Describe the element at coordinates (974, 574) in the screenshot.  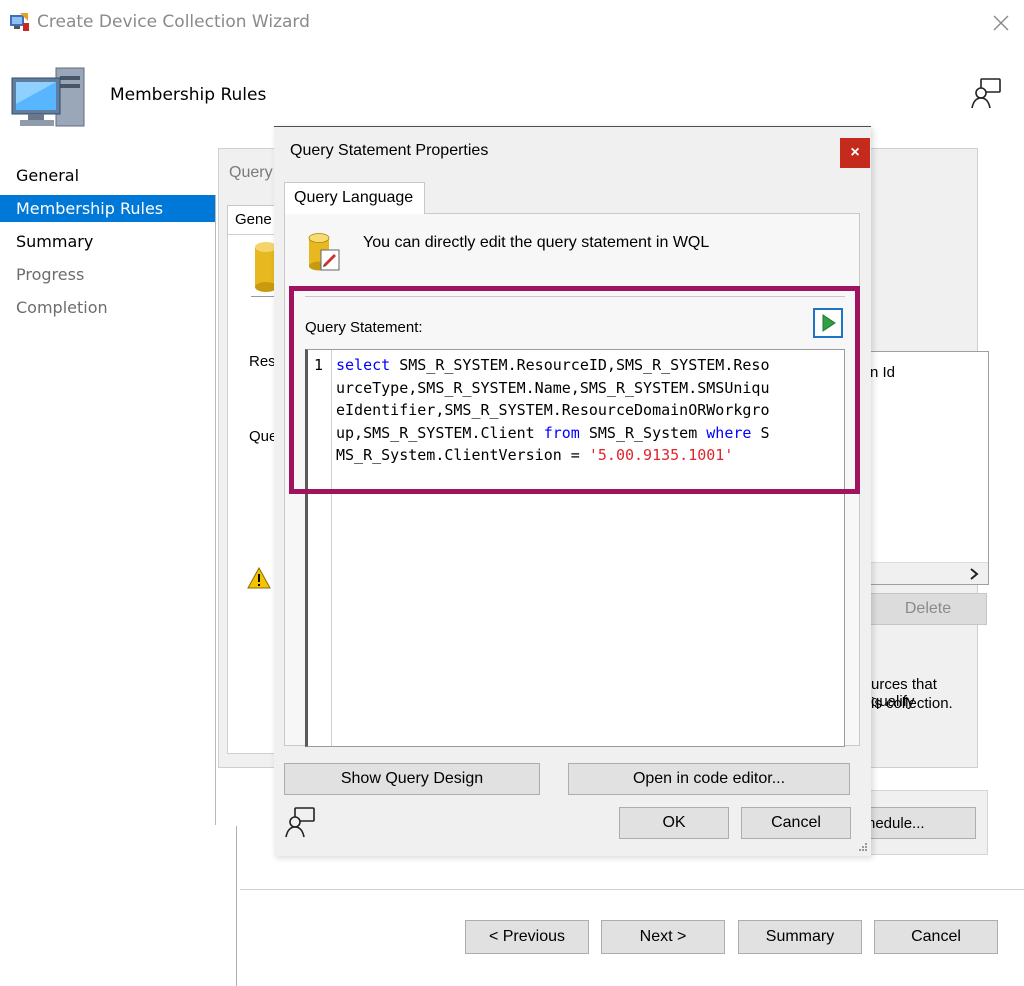
I see `scroll-right-icon` at that location.